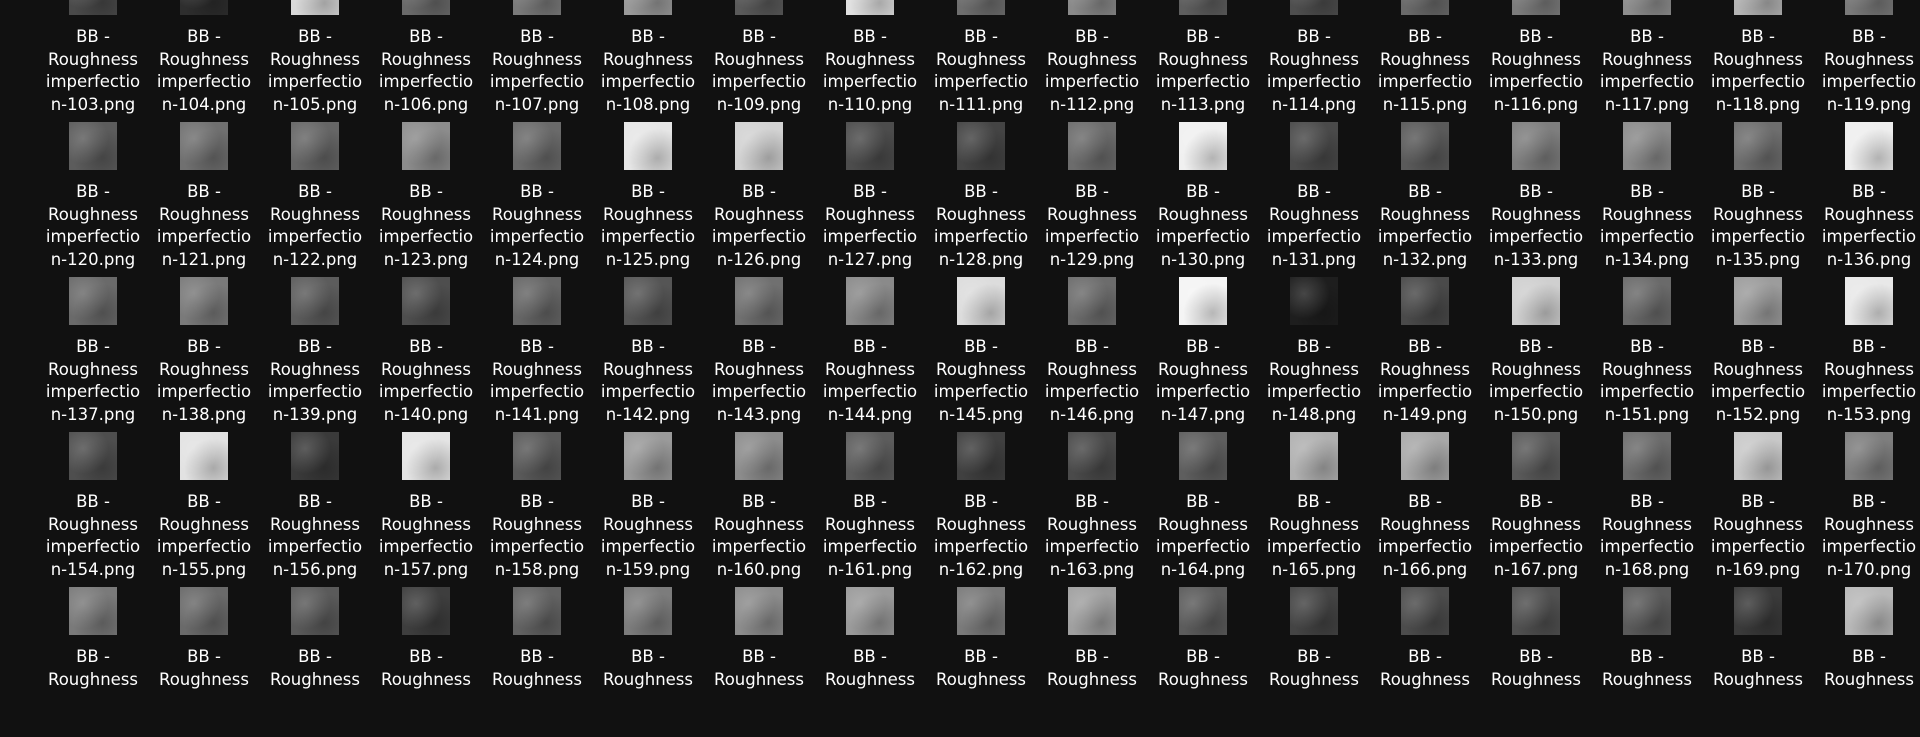  Describe the element at coordinates (1314, 507) in the screenshot. I see `file-item: BB - Roughness imperfectio n-165.png` at that location.